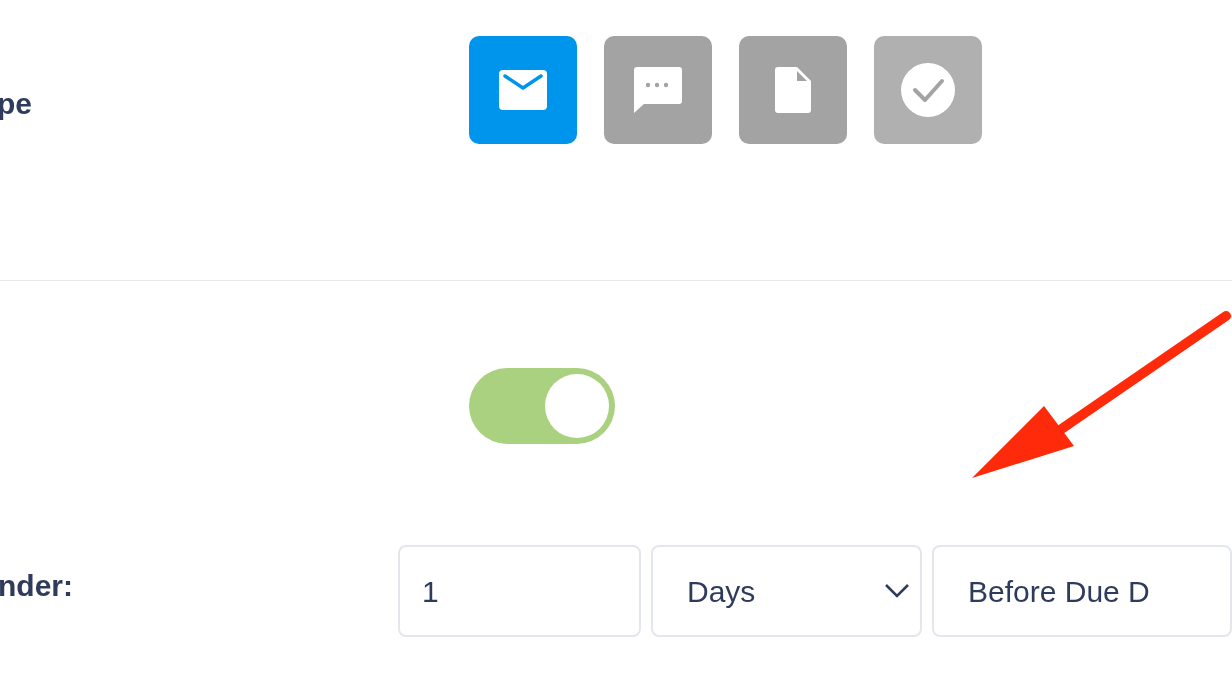  Describe the element at coordinates (786, 591) in the screenshot. I see `unit-dropdown: Days` at that location.